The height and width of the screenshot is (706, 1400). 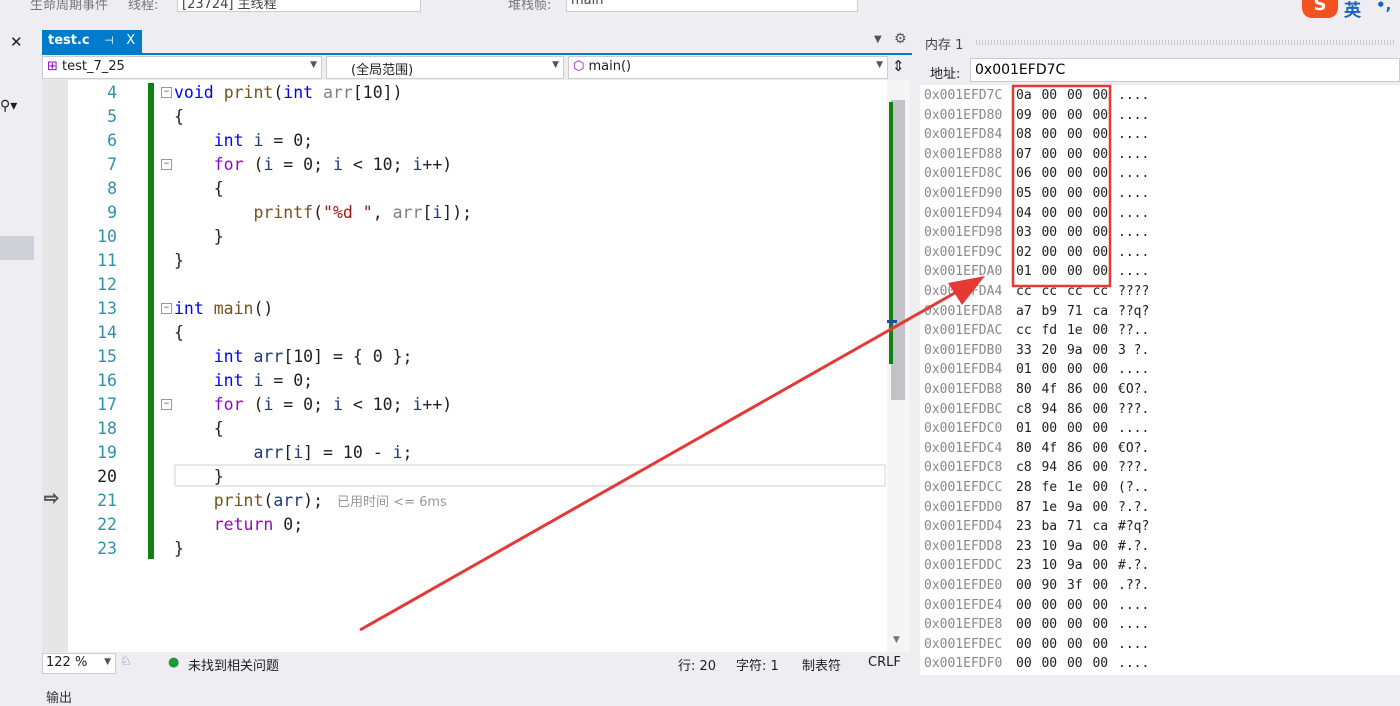 What do you see at coordinates (1061, 186) in the screenshot?
I see `highlight-box` at bounding box center [1061, 186].